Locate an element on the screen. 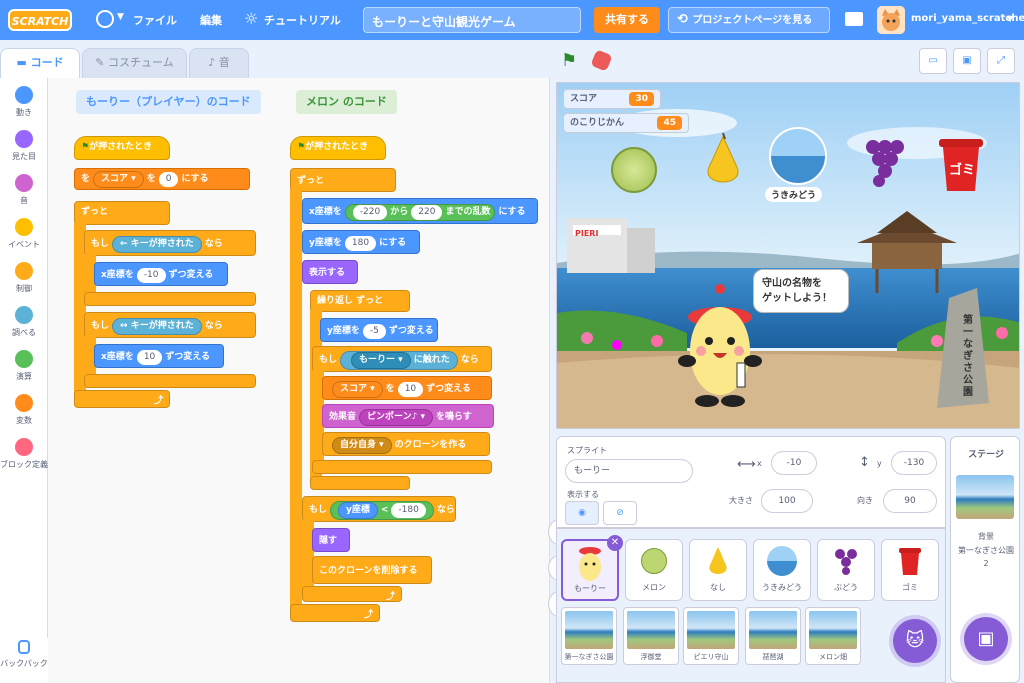 The image size is (1024, 683). if-block-left: もし ← キーが押された なら is located at coordinates (170, 243).